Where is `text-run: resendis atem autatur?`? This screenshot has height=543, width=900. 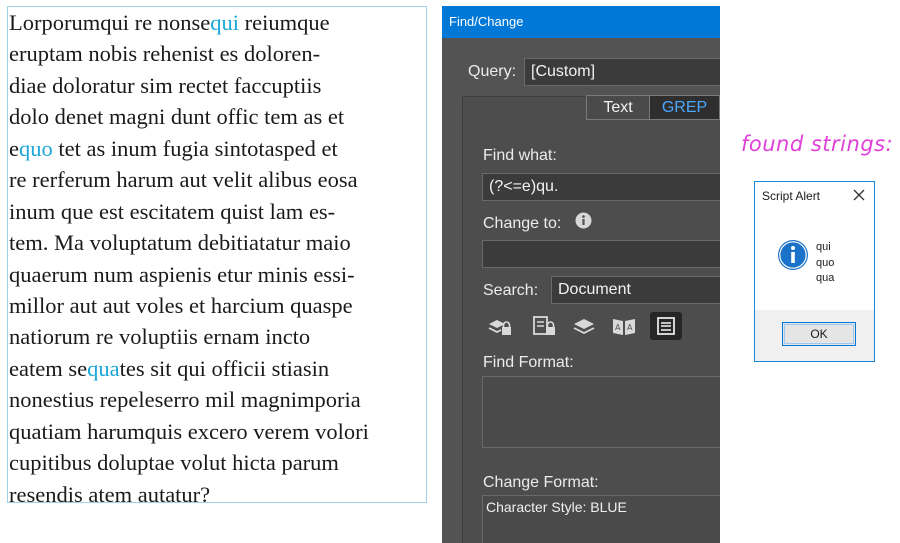 text-run: resendis atem autatur? is located at coordinates (110, 494).